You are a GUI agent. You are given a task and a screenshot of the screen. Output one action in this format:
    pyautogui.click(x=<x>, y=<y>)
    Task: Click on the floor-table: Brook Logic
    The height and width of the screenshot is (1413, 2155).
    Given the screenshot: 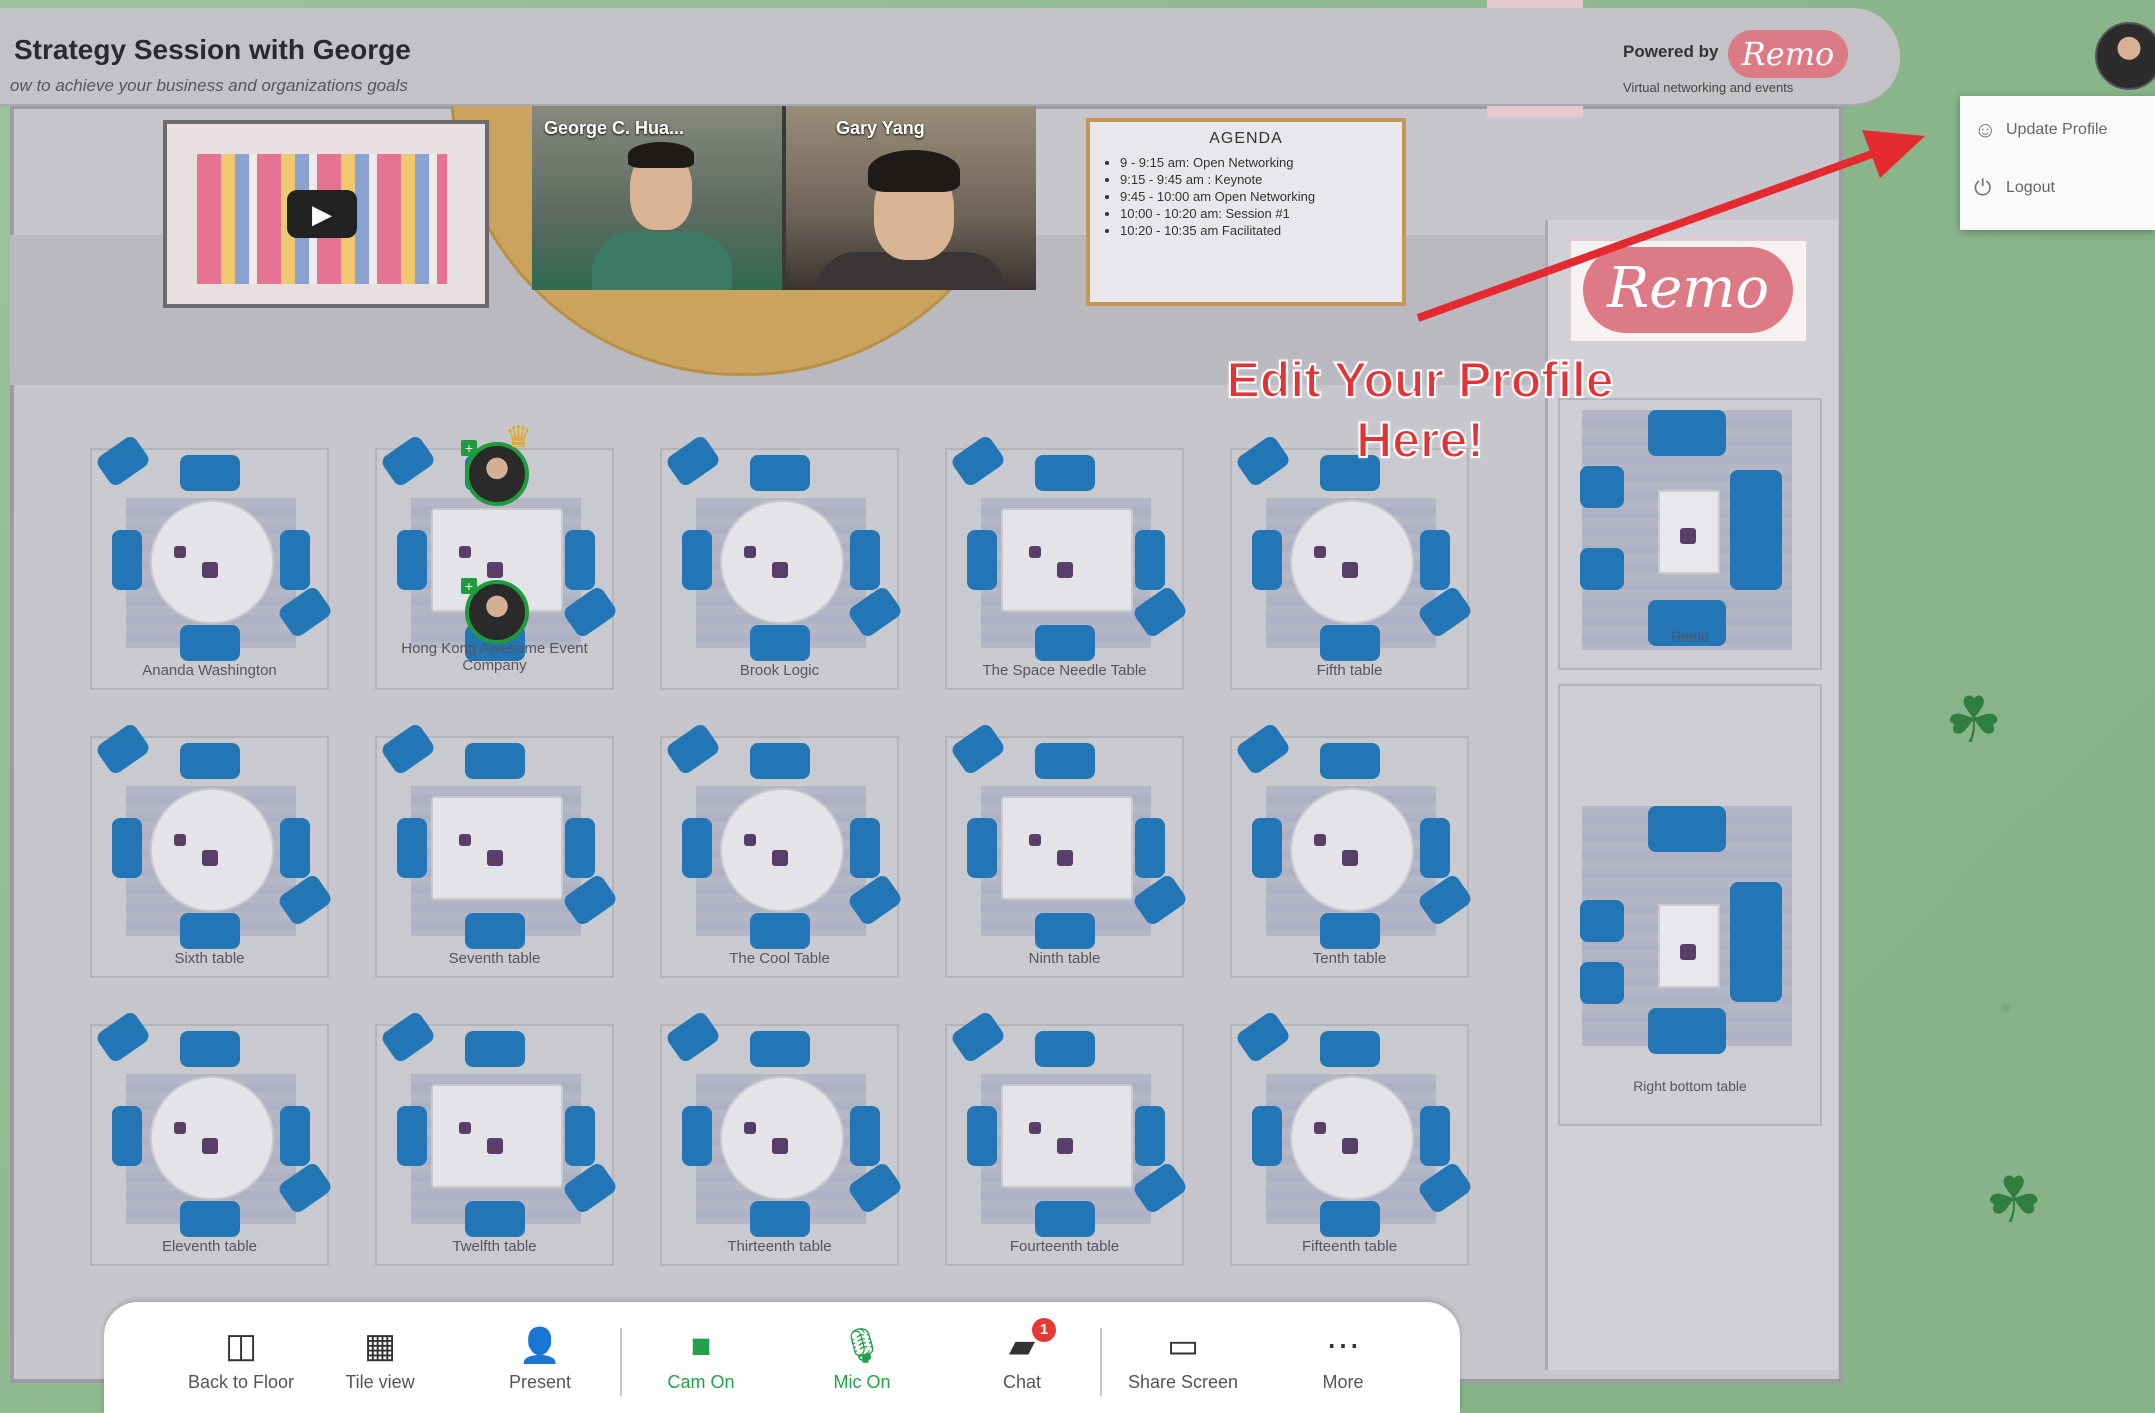 What is the action you would take?
    pyautogui.click(x=782, y=561)
    